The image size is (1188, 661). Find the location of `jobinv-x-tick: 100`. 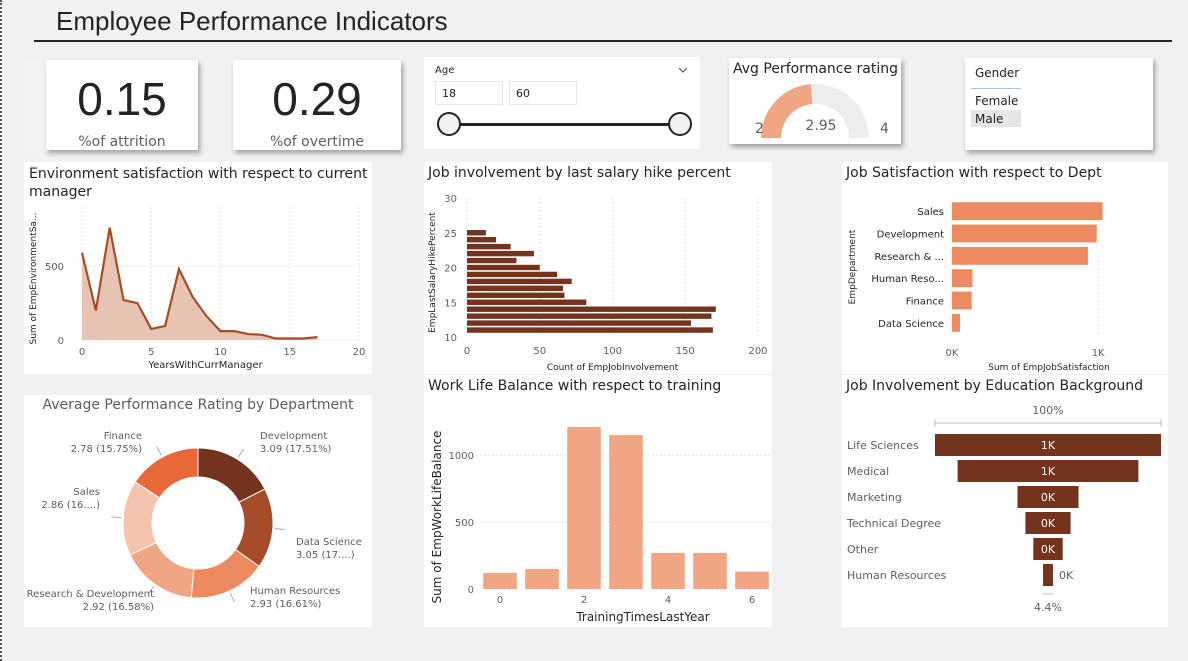

jobinv-x-tick: 100 is located at coordinates (612, 351).